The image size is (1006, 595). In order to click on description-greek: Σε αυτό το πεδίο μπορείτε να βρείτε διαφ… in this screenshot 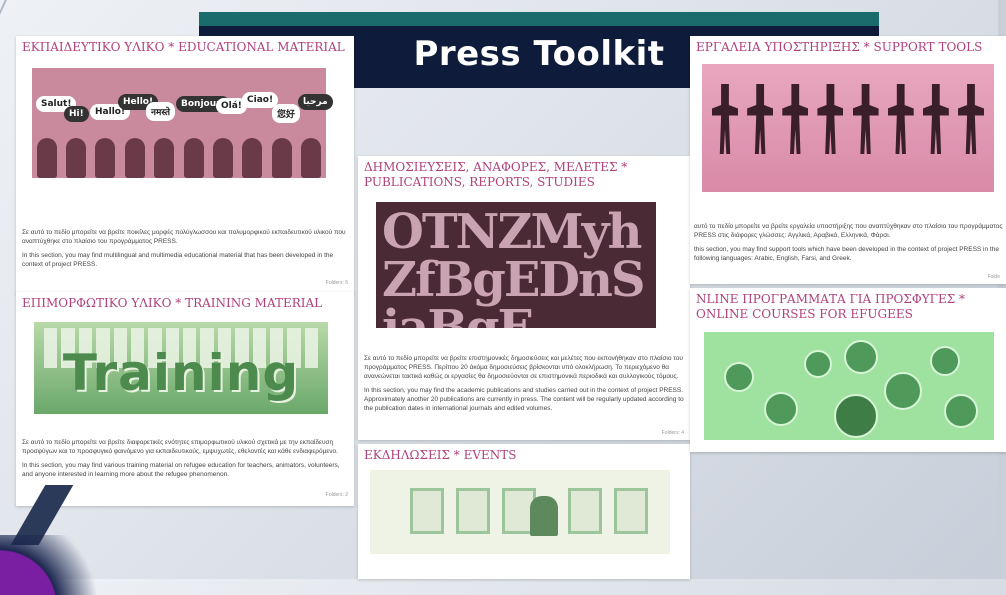, I will do `click(180, 447)`.